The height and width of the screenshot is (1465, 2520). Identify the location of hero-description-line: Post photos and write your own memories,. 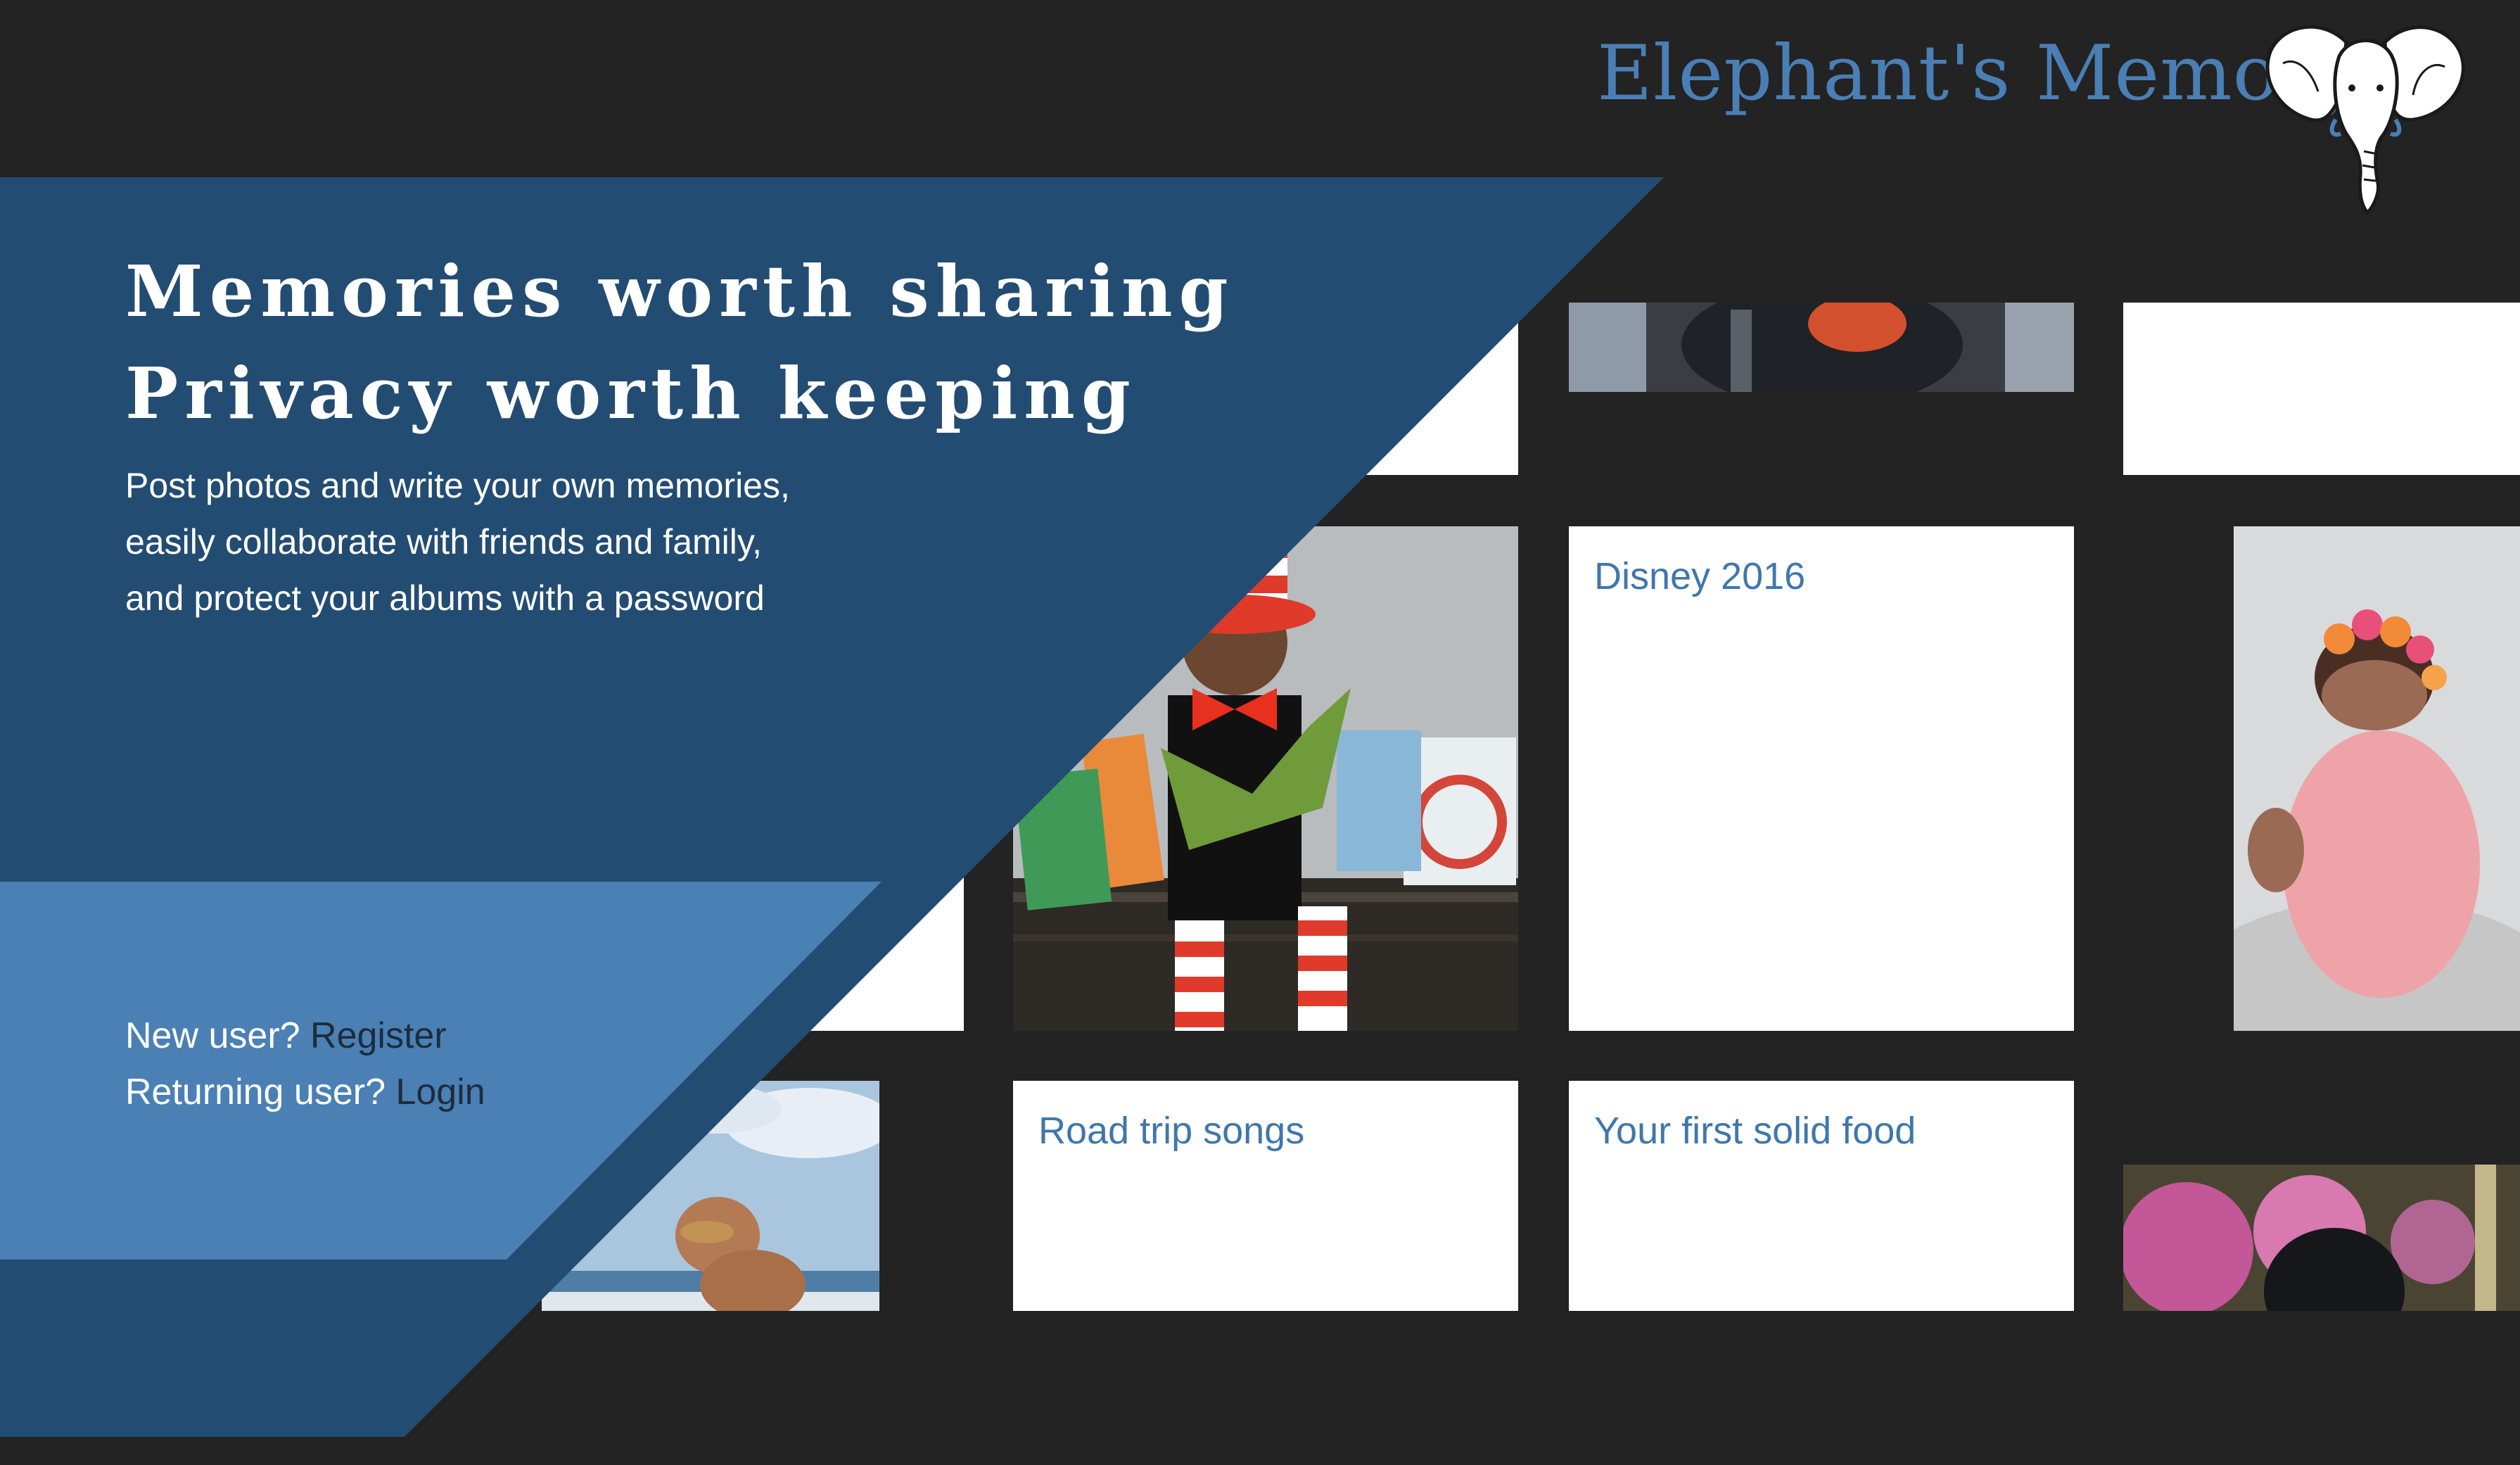
(458, 485).